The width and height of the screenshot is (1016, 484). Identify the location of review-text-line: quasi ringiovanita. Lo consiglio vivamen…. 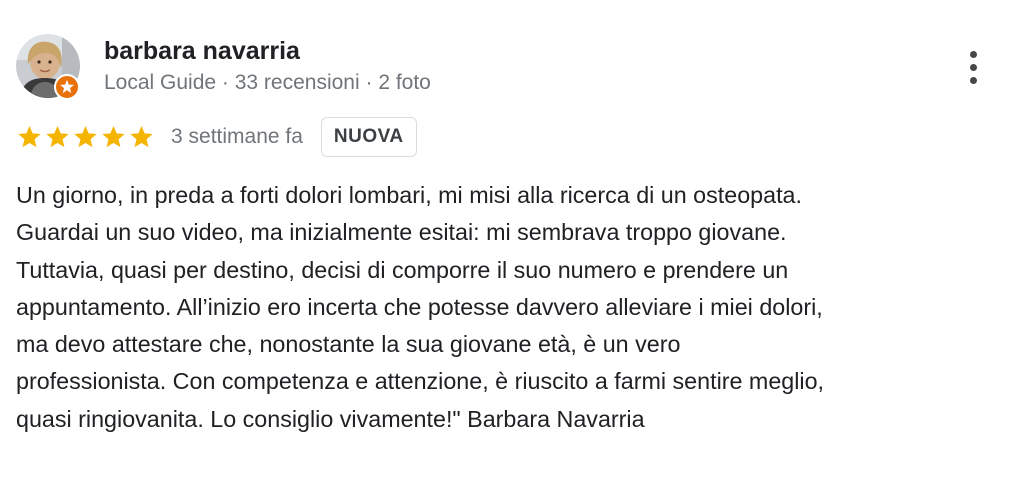
(330, 418).